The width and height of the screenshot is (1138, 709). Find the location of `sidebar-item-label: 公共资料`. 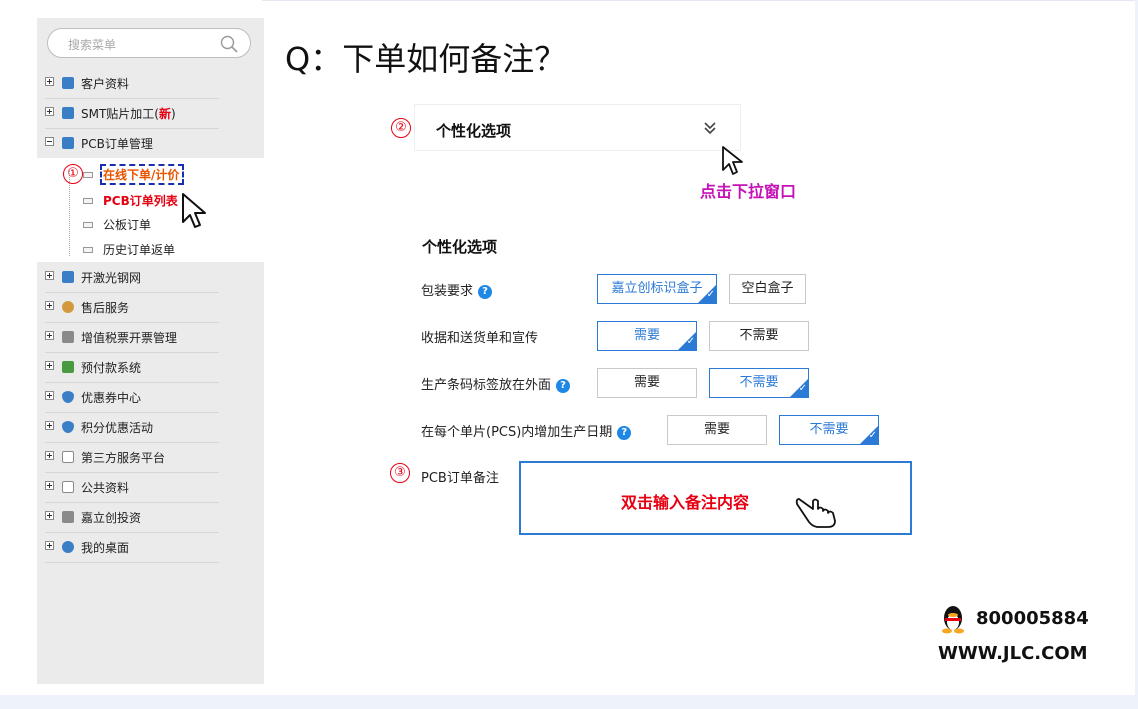

sidebar-item-label: 公共资料 is located at coordinates (105, 488).